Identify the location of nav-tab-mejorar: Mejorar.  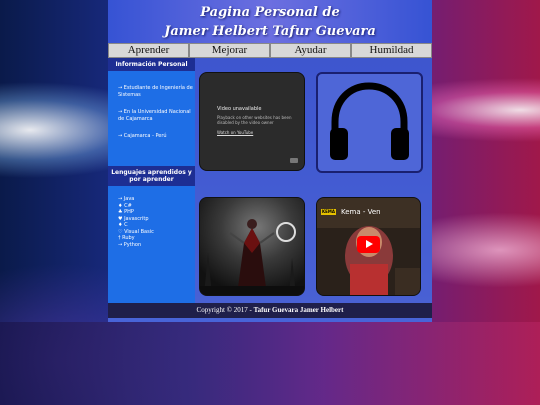
(229, 50).